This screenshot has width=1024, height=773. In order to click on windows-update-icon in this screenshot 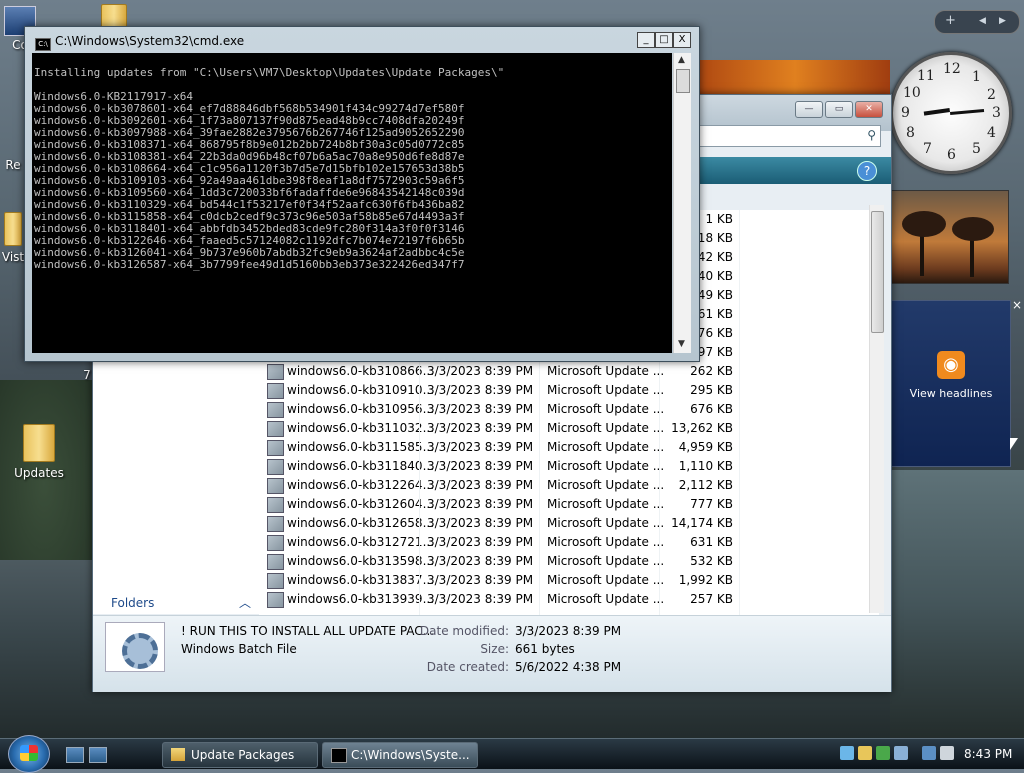, I will do `click(847, 753)`.